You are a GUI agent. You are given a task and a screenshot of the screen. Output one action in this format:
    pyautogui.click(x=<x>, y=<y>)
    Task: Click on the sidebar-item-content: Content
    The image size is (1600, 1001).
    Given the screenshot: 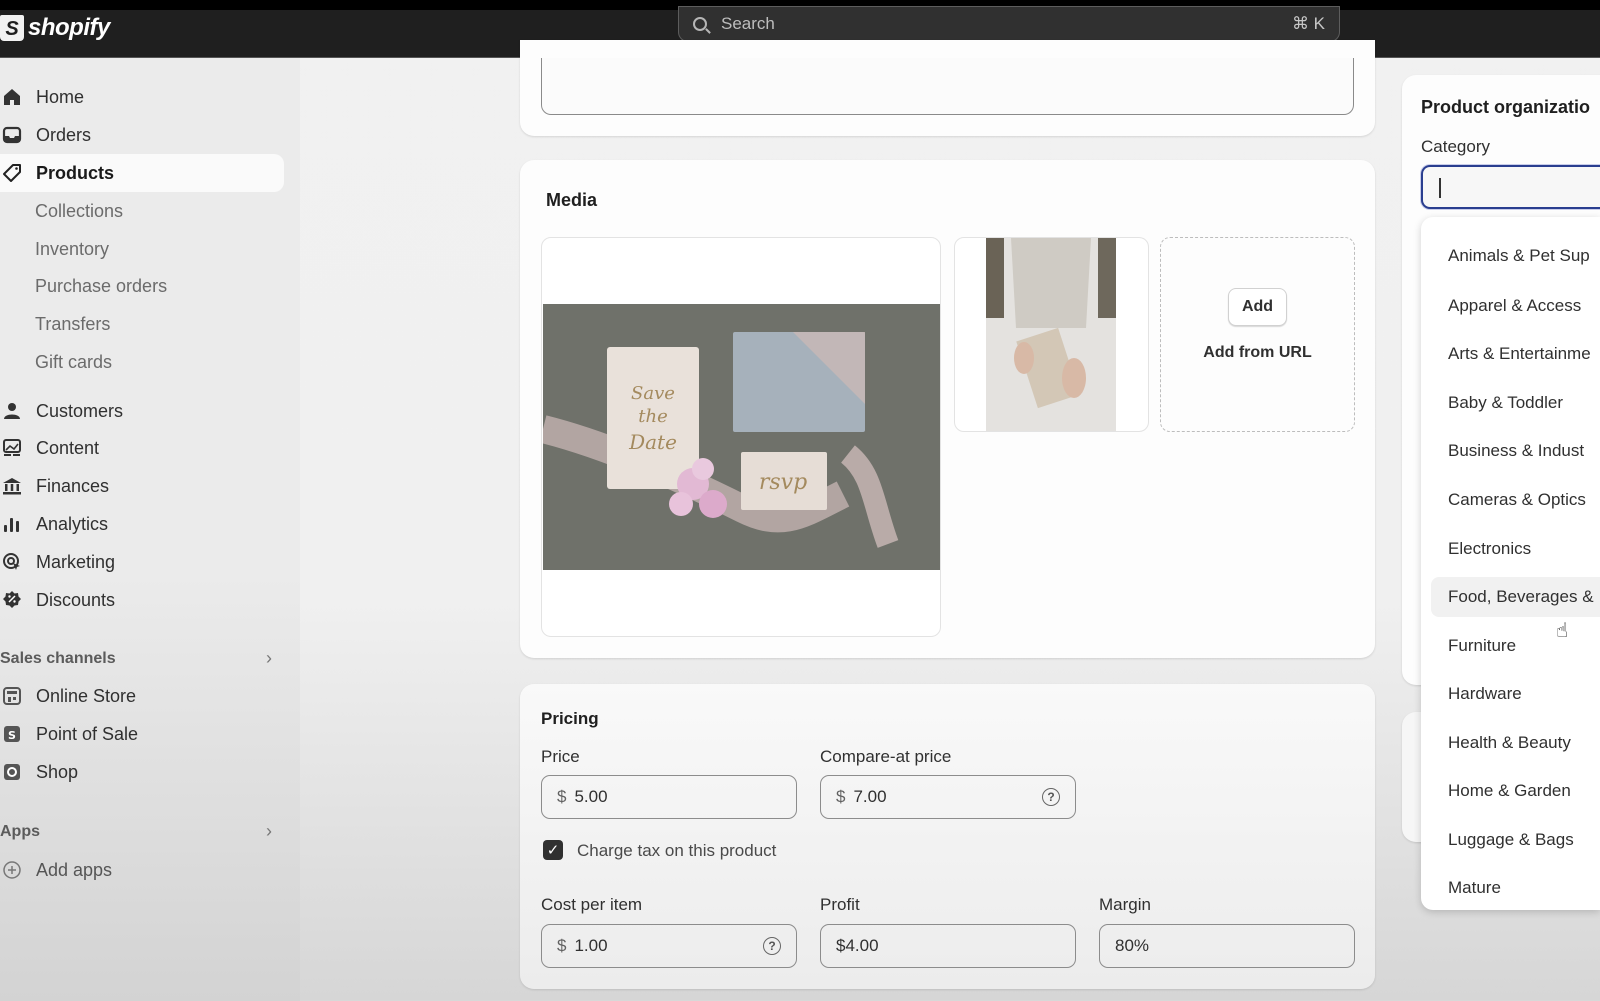 What is the action you would take?
    pyautogui.click(x=142, y=448)
    